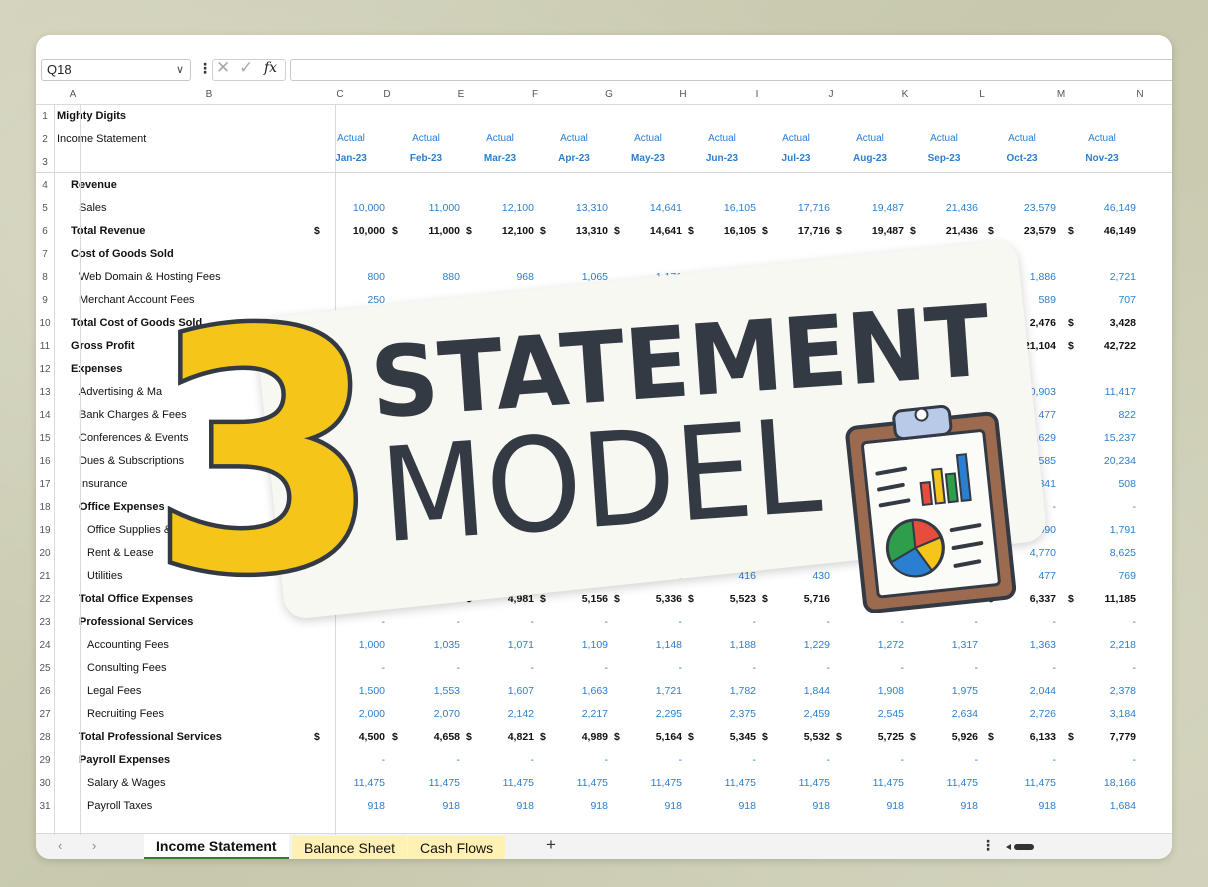 This screenshot has height=887, width=1208. Describe the element at coordinates (647, 714) in the screenshot. I see `data-cell: 2,295` at that location.